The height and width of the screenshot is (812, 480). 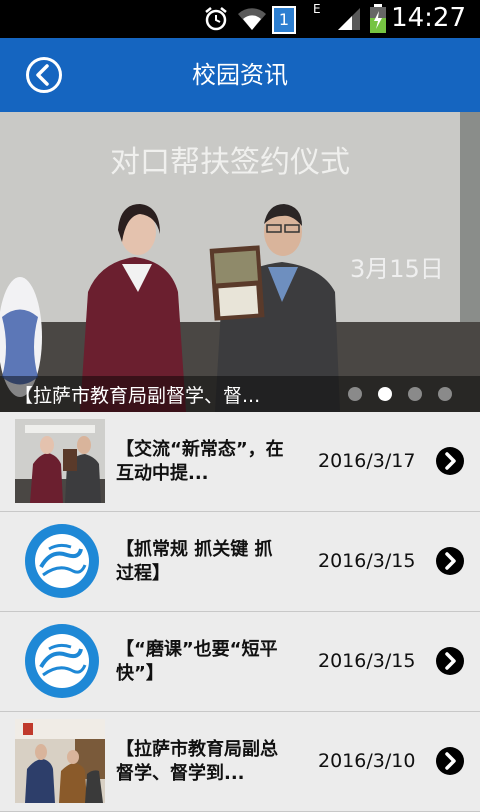 I want to click on news-item: 【抓常规 抓关键 抓过程】 2016/3/15, so click(x=240, y=562).